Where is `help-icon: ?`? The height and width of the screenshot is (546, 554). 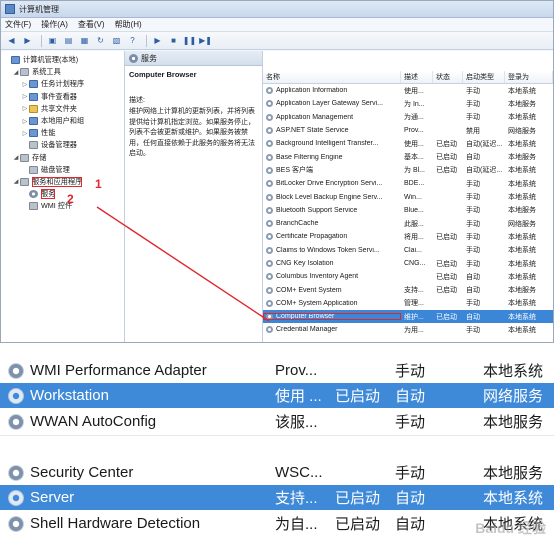
help-icon: ? is located at coordinates (132, 41).